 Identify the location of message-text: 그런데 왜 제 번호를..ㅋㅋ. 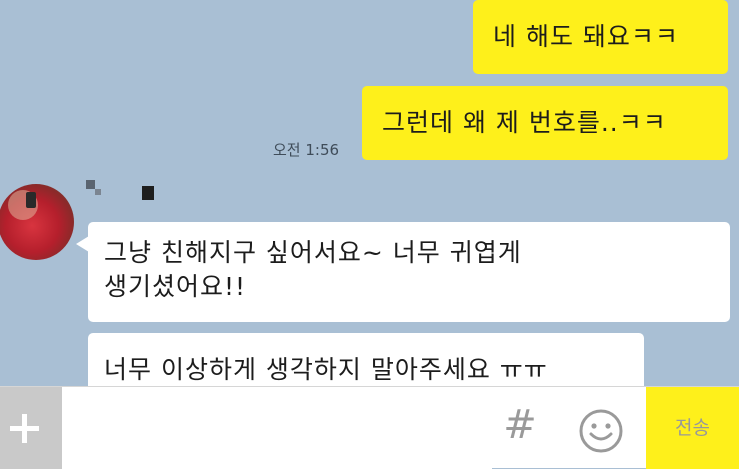
(524, 122).